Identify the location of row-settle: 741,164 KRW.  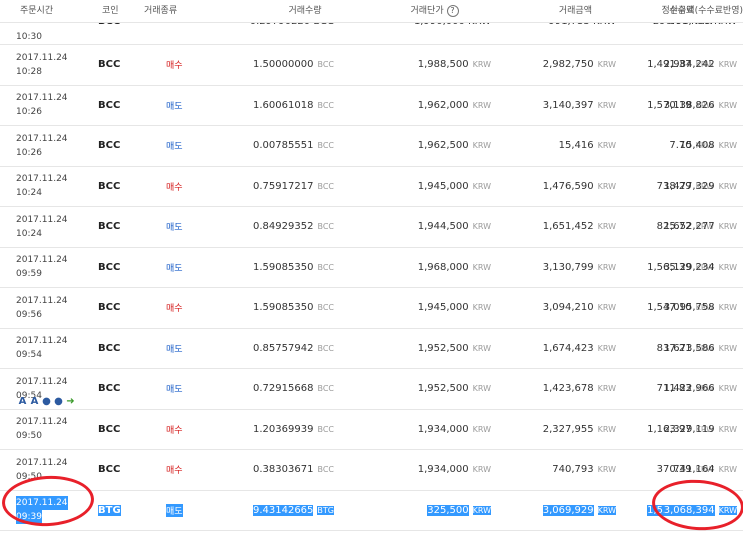
(705, 470).